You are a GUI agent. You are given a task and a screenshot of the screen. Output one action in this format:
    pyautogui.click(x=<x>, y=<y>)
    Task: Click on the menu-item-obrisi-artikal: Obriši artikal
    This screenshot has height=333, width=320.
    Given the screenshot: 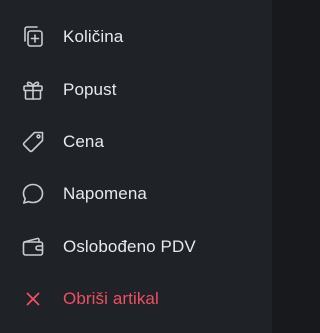 What is the action you would take?
    pyautogui.click(x=136, y=300)
    